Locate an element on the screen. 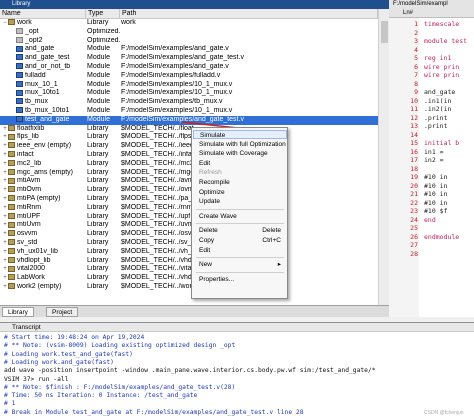  library-row: + mtiUPF Library $MODEL_TECH/../upf is located at coordinates (189, 217).